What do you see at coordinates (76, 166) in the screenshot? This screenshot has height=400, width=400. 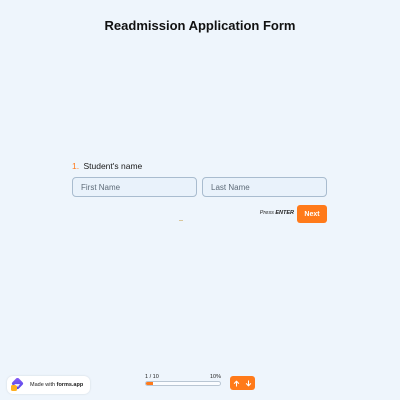 I see `question-number: 1.` at bounding box center [76, 166].